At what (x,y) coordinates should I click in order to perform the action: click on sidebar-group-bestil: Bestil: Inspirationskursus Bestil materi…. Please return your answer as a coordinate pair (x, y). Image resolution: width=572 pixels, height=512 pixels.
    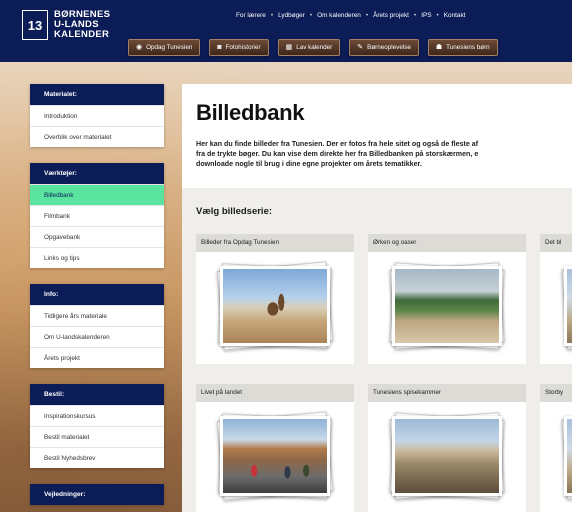
    Looking at the image, I should click on (97, 426).